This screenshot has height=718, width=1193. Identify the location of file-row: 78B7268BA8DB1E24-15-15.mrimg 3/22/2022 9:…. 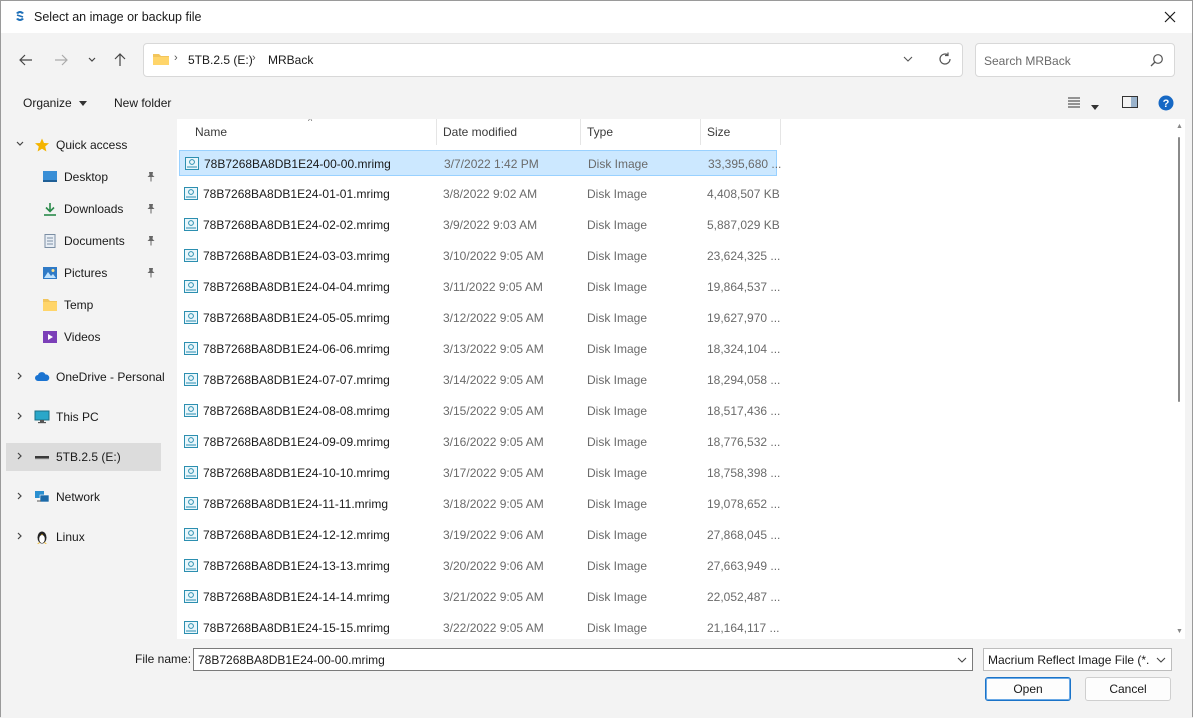
(479, 627).